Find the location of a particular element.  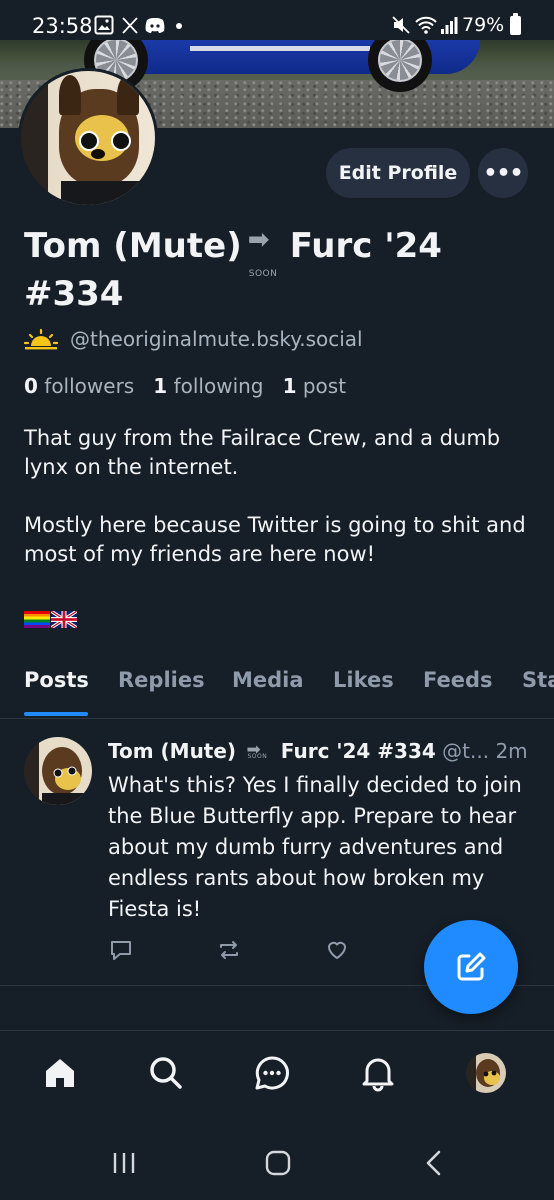

bottom-navigation is located at coordinates (277, 1076).